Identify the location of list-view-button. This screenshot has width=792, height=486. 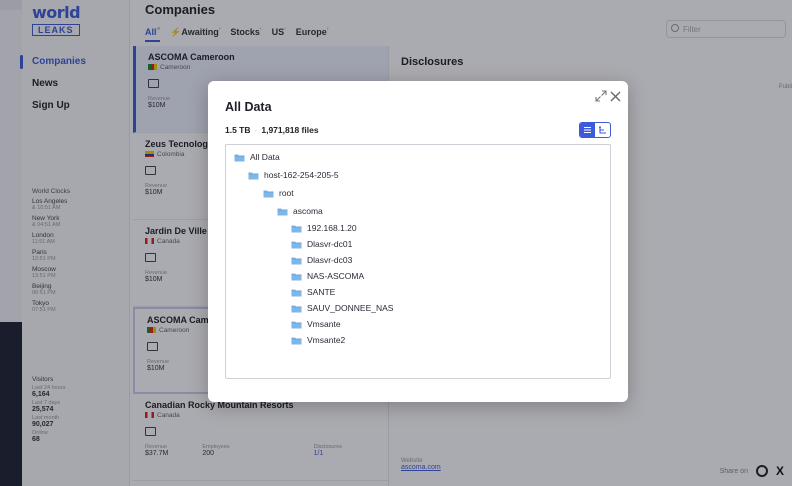
(587, 130).